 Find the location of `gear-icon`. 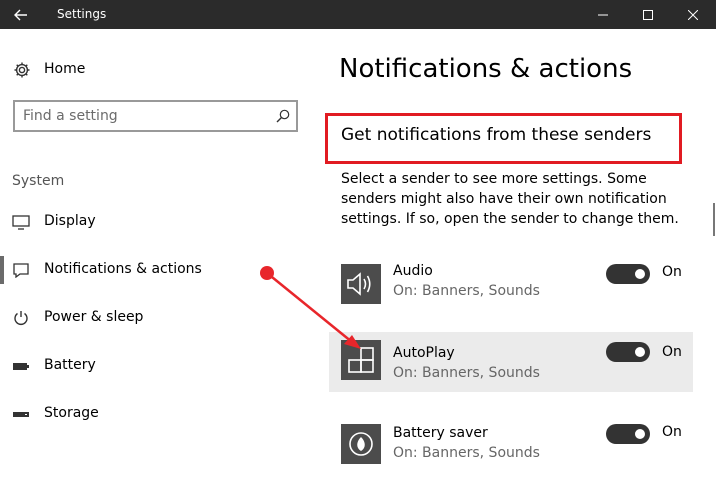

gear-icon is located at coordinates (22, 70).